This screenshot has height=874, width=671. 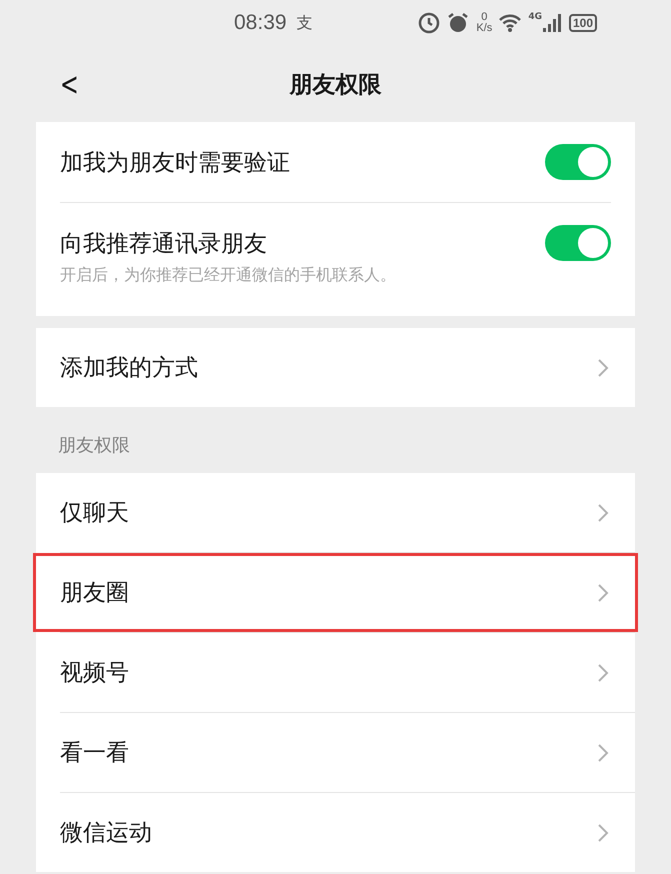 I want to click on clock-icon, so click(x=429, y=23).